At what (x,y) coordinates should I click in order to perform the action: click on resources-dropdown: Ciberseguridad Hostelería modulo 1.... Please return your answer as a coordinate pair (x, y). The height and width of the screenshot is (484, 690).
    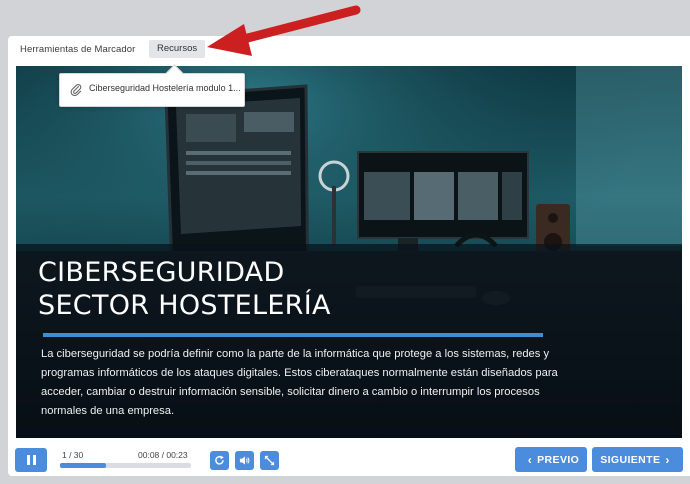
    Looking at the image, I should click on (152, 90).